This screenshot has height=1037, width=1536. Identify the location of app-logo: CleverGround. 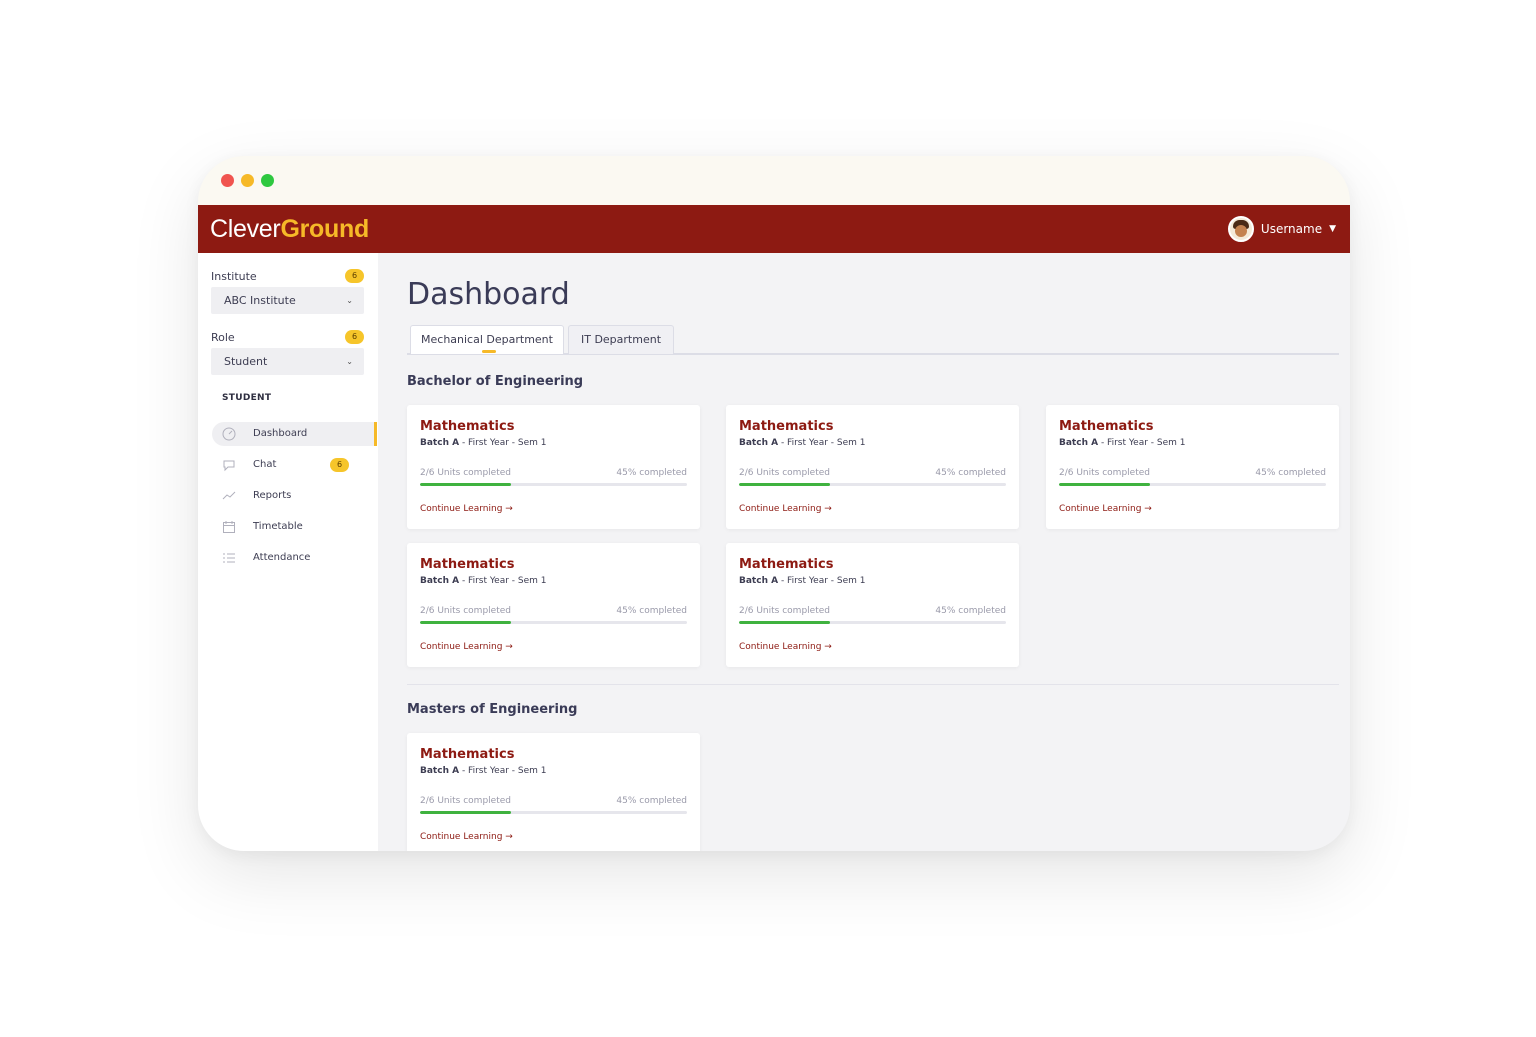
(289, 229).